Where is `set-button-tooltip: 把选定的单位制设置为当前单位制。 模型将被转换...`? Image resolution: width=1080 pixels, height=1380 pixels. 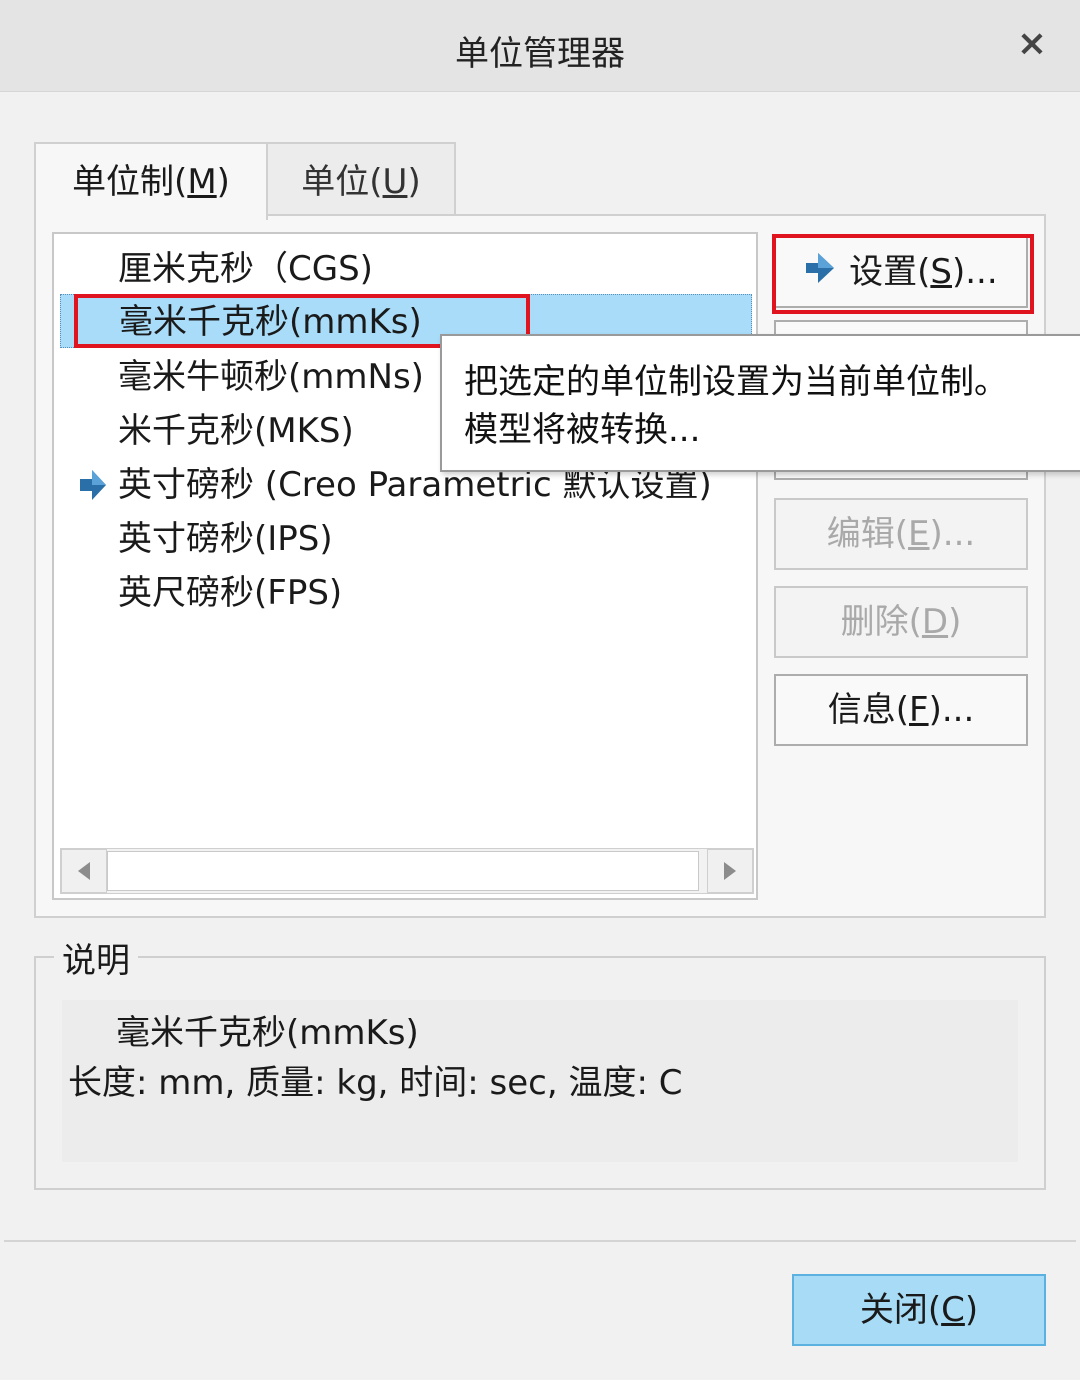 set-button-tooltip: 把选定的单位制设置为当前单位制。 模型将被转换... is located at coordinates (760, 403).